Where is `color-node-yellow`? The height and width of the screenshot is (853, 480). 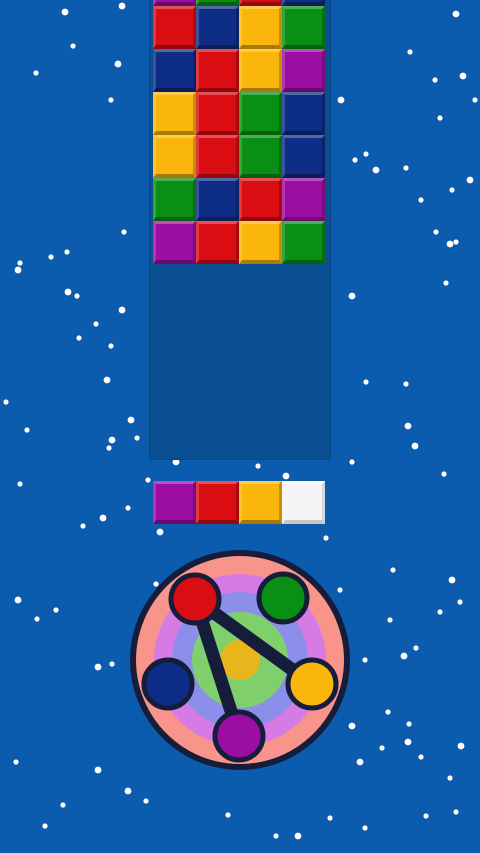 color-node-yellow is located at coordinates (312, 684).